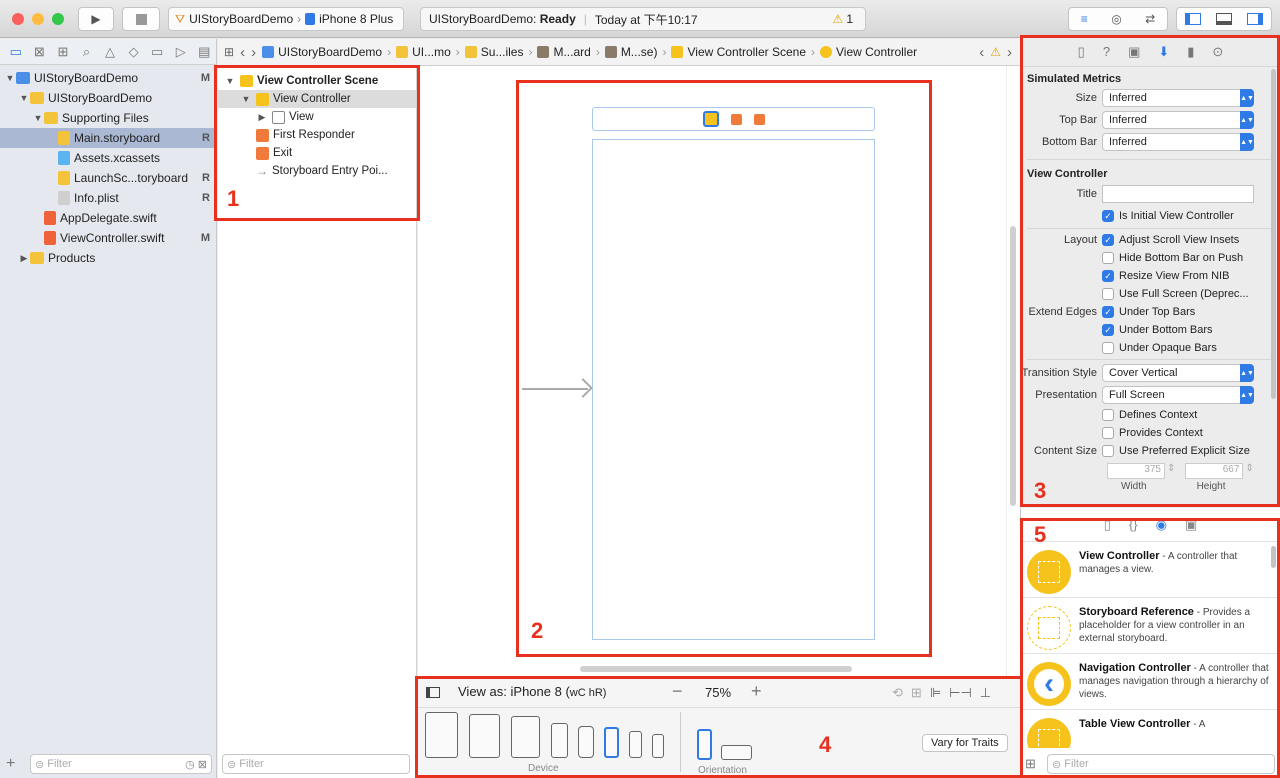  What do you see at coordinates (1084, 19) in the screenshot?
I see `standard-editor-icon: ≡` at bounding box center [1084, 19].